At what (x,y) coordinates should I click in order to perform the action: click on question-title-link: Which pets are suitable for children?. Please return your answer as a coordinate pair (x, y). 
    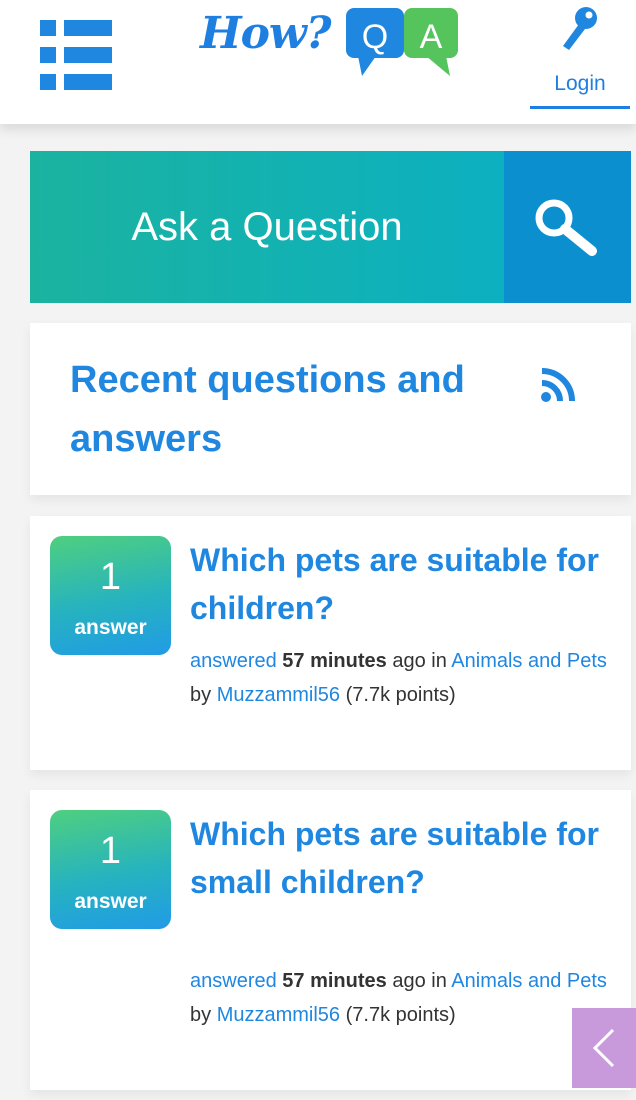
    Looking at the image, I should click on (400, 584).